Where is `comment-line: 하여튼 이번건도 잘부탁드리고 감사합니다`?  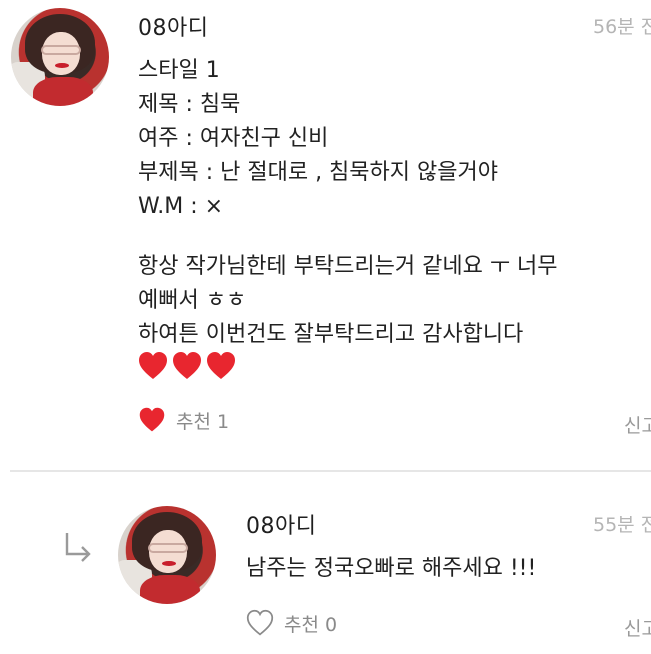 comment-line: 하여튼 이번건도 잘부탁드리고 감사합니다 is located at coordinates (331, 334).